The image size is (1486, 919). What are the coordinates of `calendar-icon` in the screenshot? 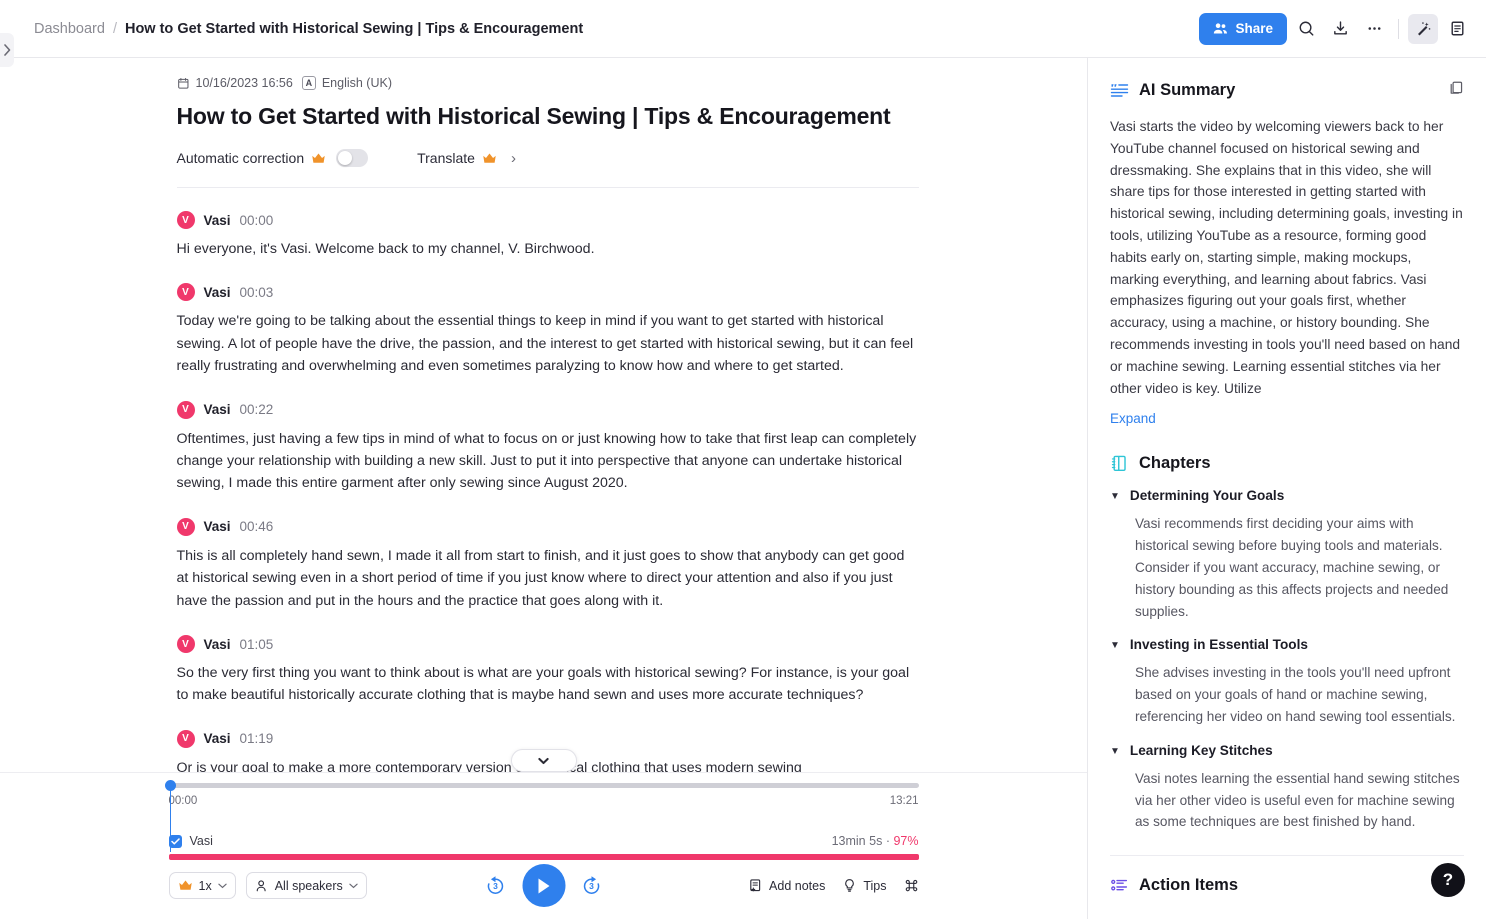 It's located at (182, 83).